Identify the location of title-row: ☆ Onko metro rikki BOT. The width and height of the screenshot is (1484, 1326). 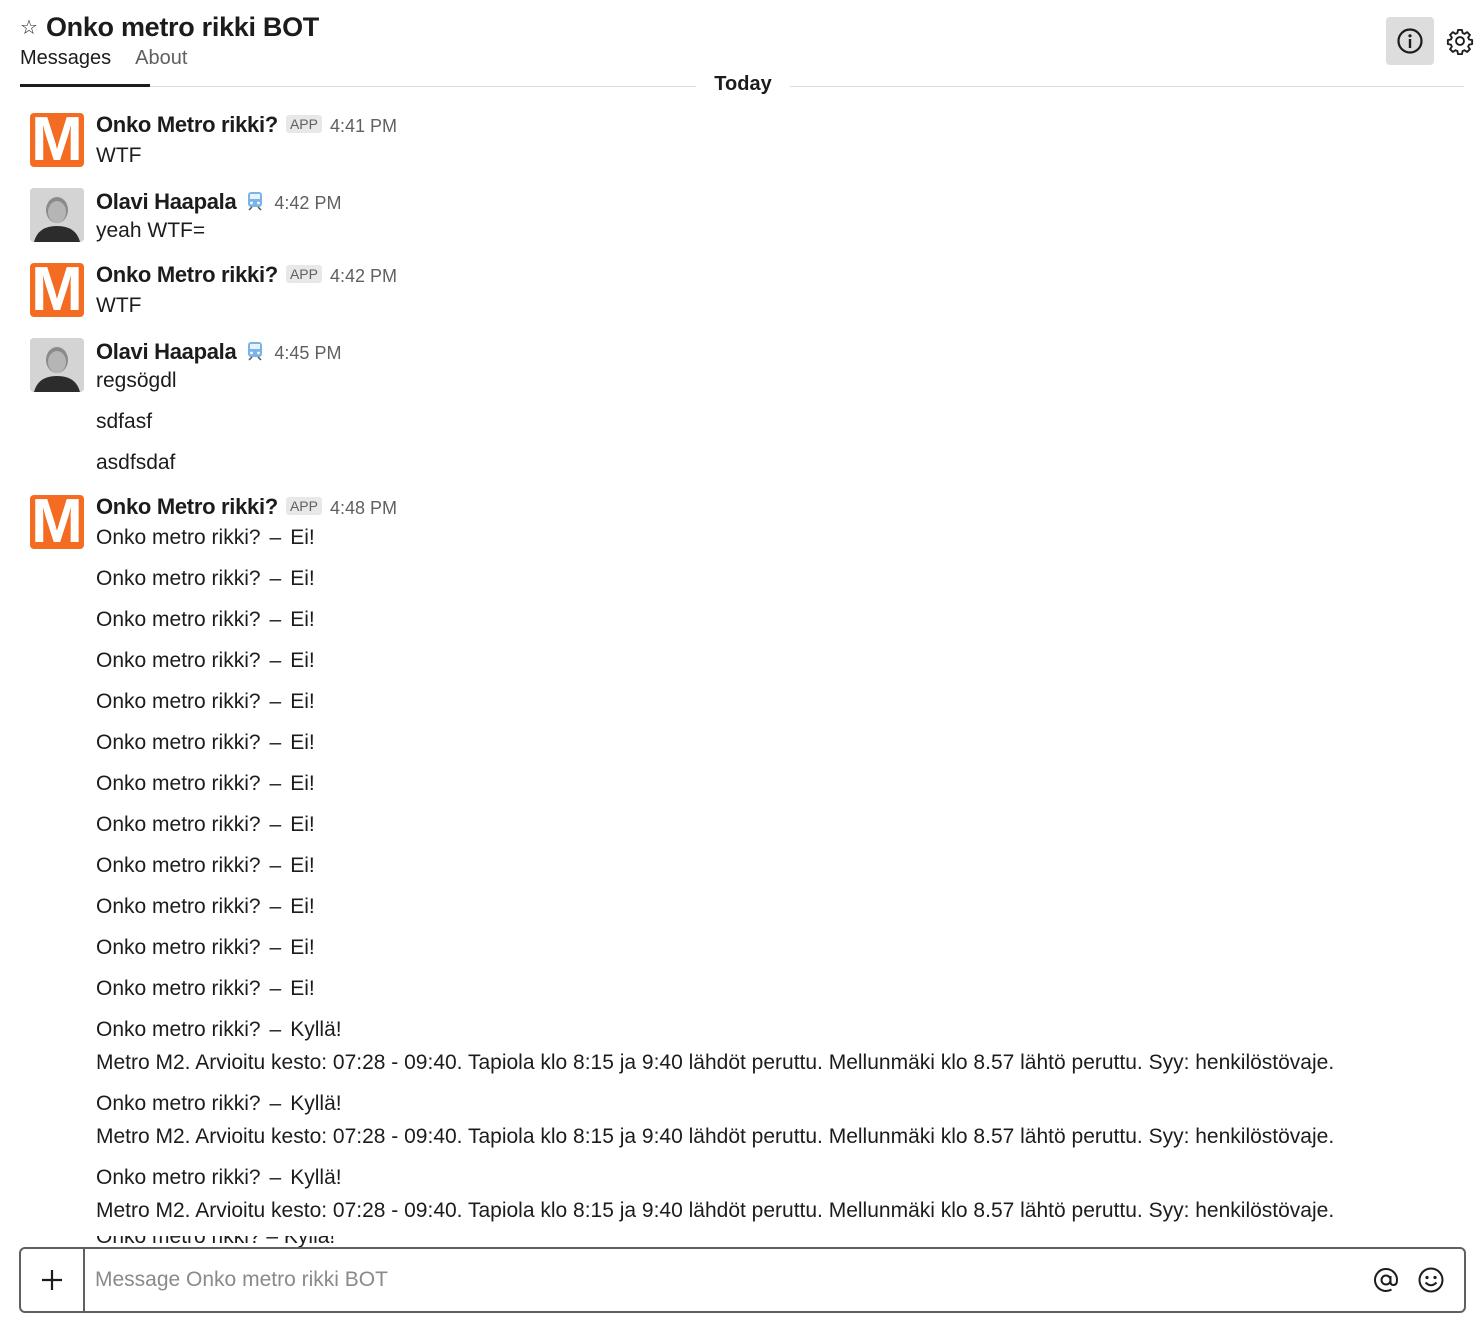
(169, 27).